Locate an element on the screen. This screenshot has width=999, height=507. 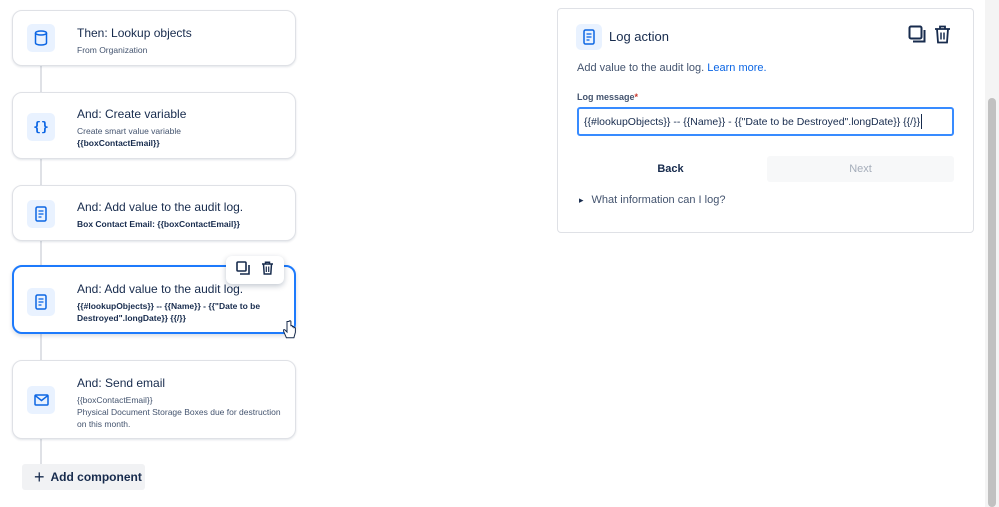
step-floating-toolbar is located at coordinates (255, 270).